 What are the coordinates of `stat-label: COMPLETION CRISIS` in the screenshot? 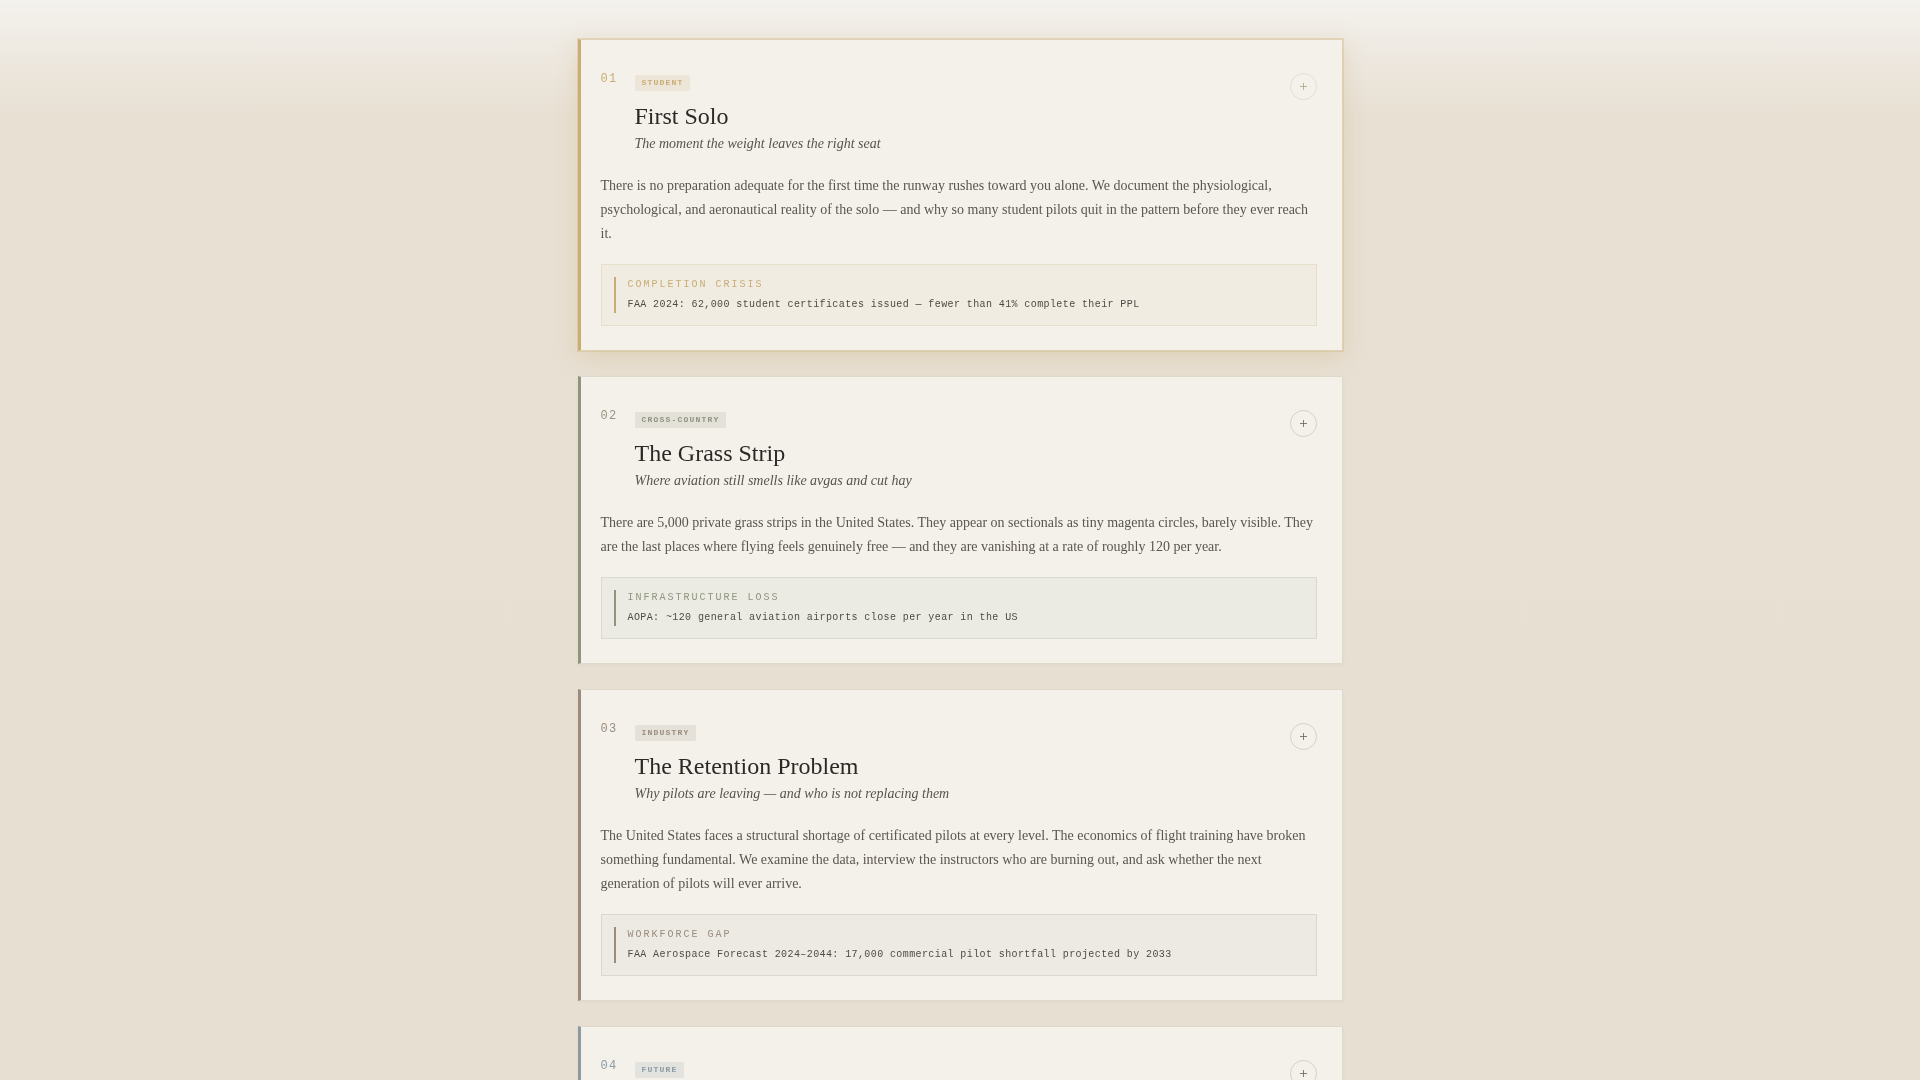 It's located at (696, 285).